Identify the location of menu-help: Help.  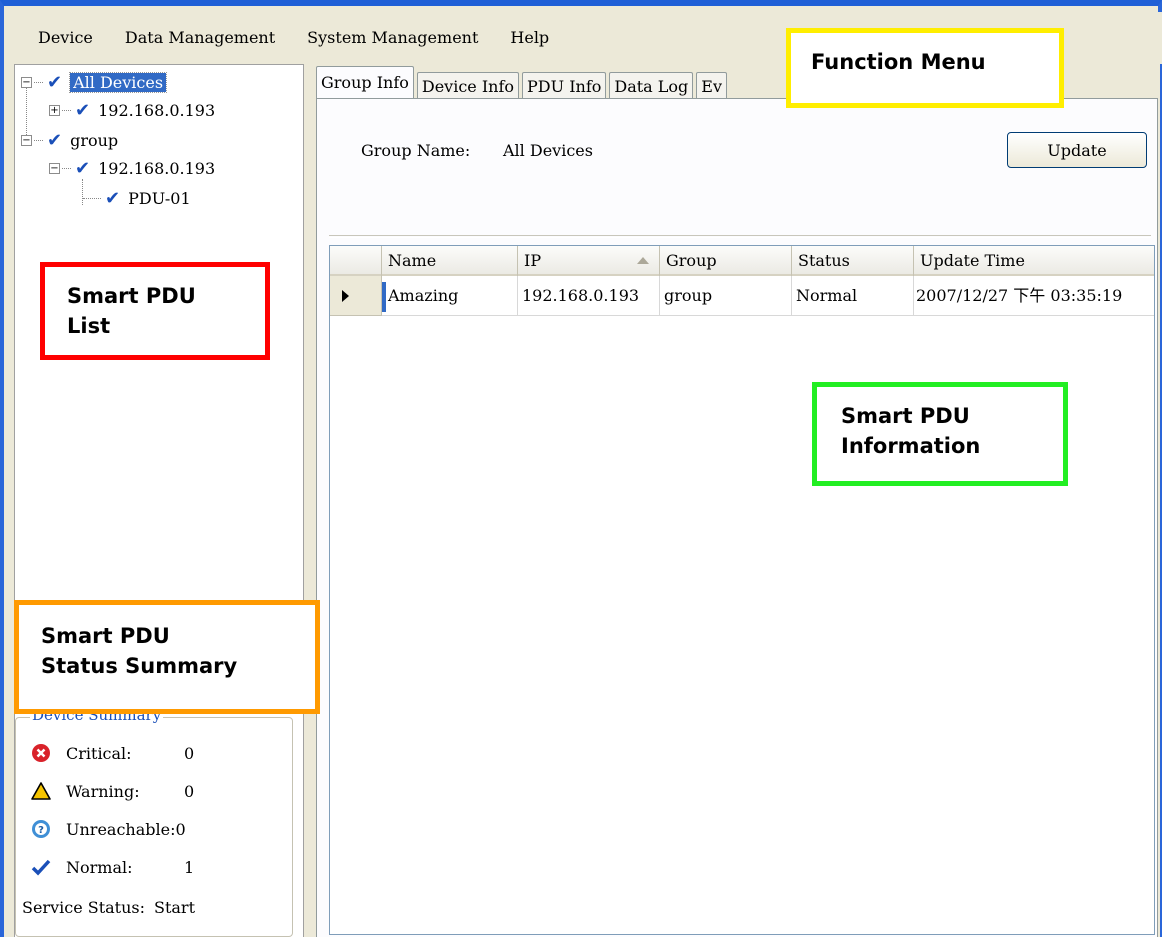
(529, 37).